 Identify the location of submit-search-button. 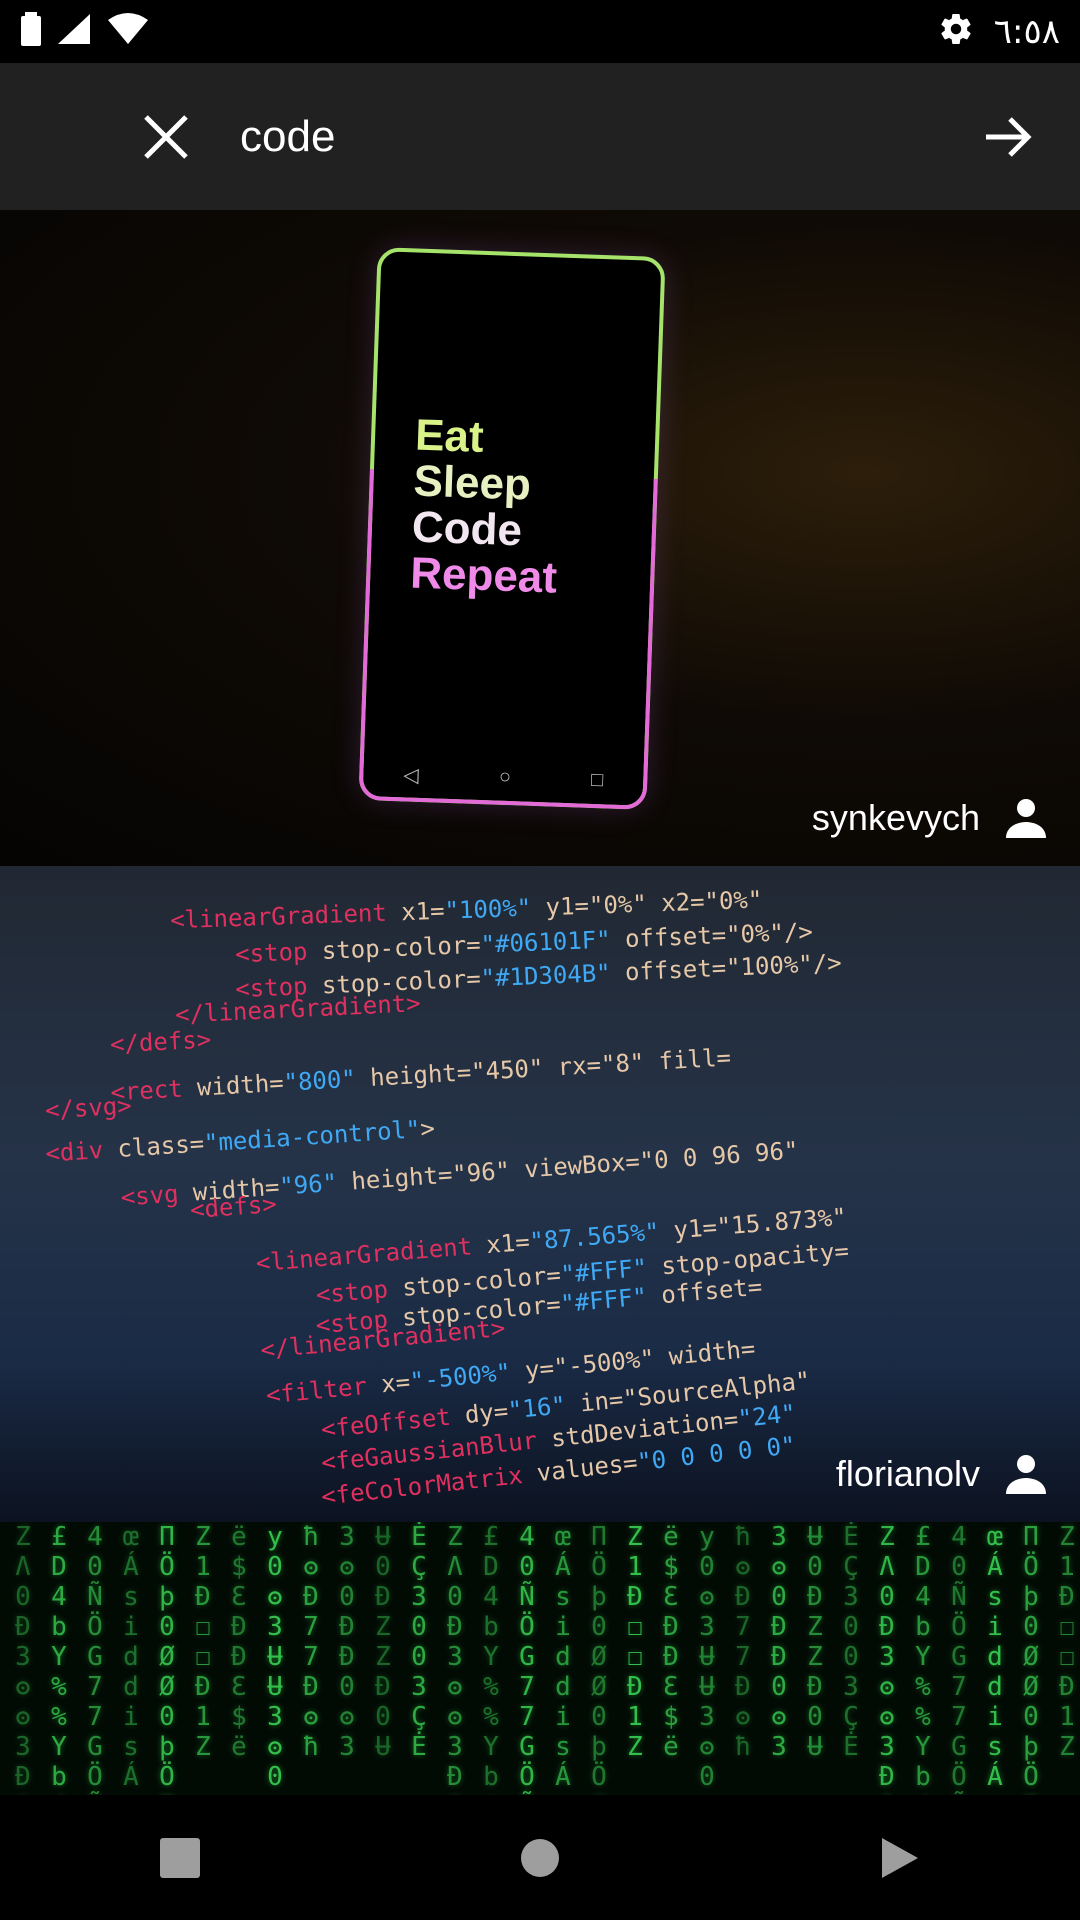
(1008, 137).